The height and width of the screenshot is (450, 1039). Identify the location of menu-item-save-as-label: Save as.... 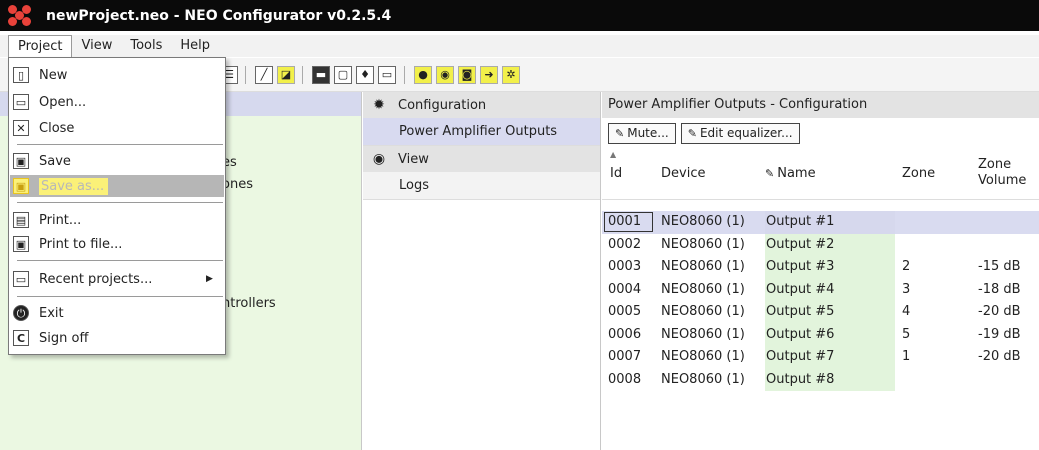
(74, 186).